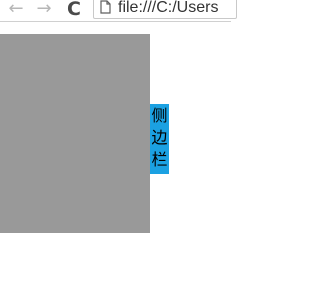 Image resolution: width=320 pixels, height=299 pixels. I want to click on sidebar-label-char: 边, so click(159, 137).